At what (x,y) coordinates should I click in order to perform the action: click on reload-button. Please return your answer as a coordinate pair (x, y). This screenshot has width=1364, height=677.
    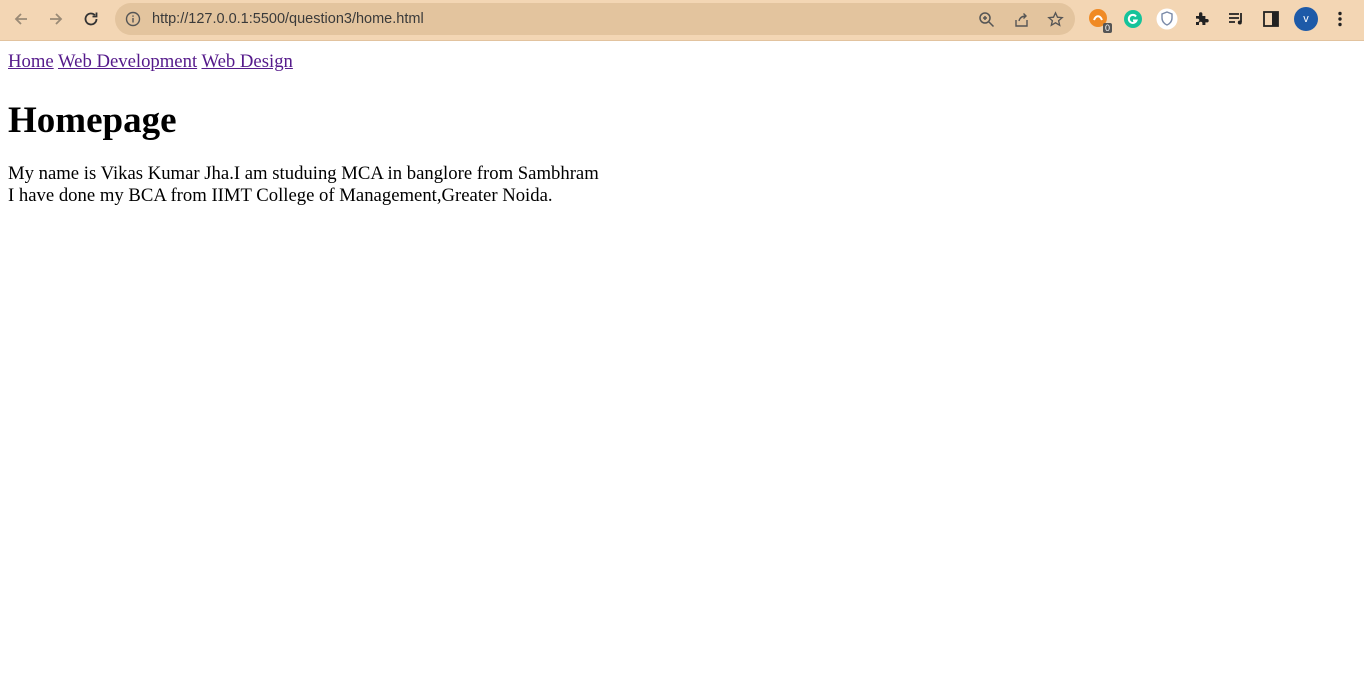
    Looking at the image, I should click on (91, 19).